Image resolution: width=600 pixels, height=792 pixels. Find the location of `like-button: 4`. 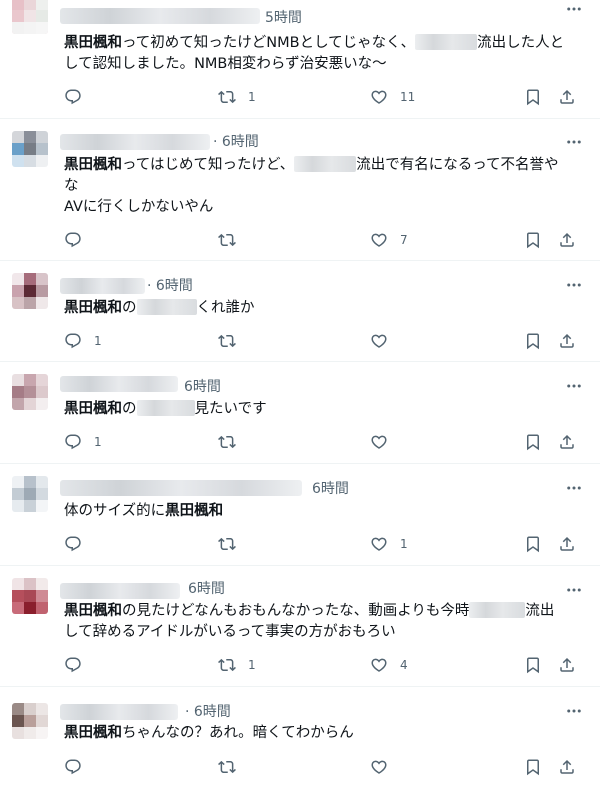

like-button: 4 is located at coordinates (389, 665).